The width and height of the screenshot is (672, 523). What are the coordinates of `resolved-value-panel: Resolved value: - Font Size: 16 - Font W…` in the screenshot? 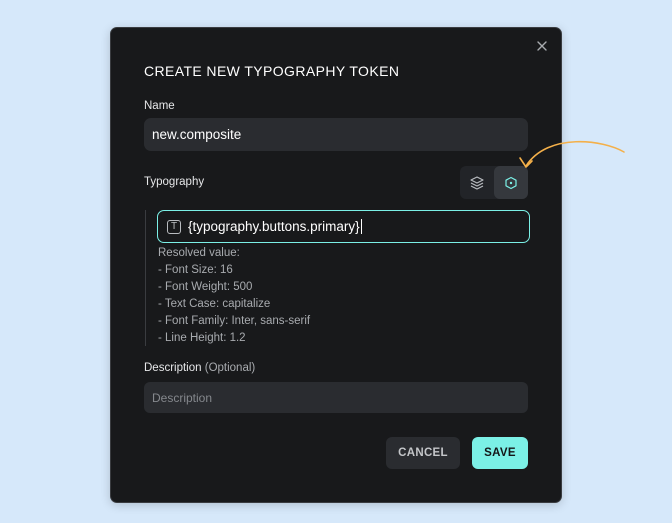 It's located at (234, 296).